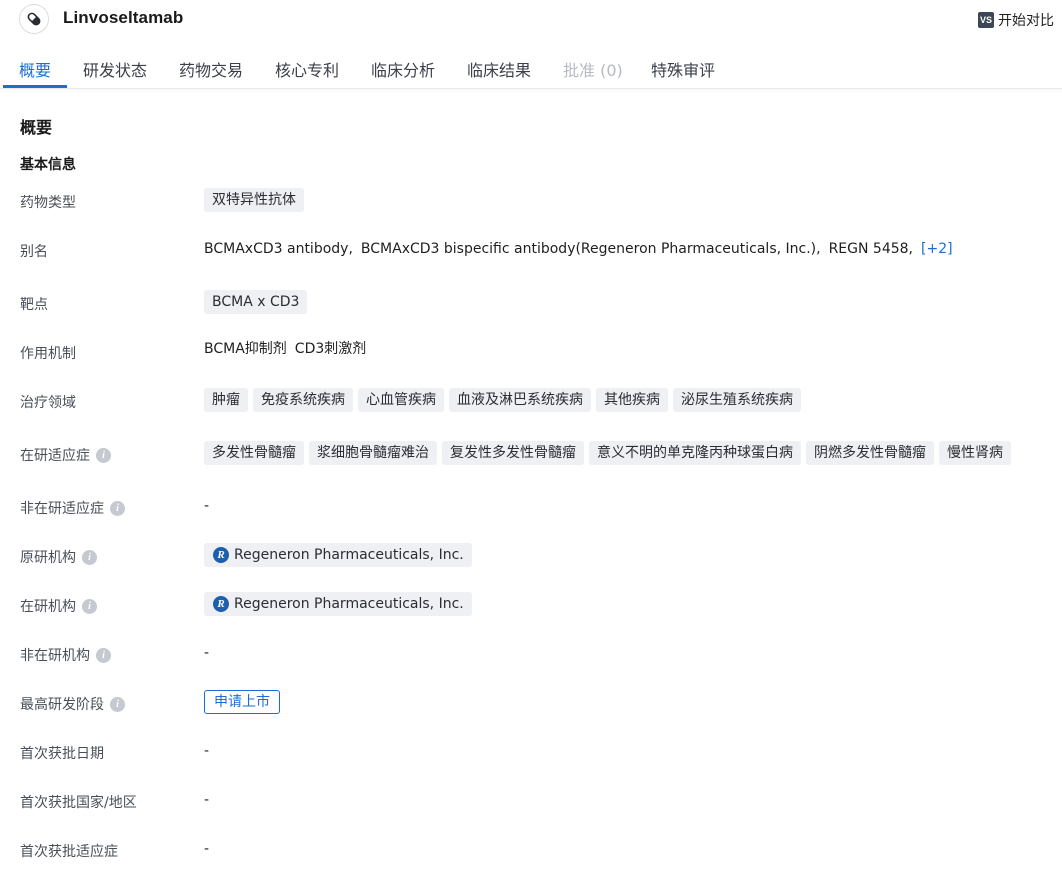 This screenshot has height=885, width=1062. Describe the element at coordinates (48, 165) in the screenshot. I see `basic-info-title: 基本信息` at that location.